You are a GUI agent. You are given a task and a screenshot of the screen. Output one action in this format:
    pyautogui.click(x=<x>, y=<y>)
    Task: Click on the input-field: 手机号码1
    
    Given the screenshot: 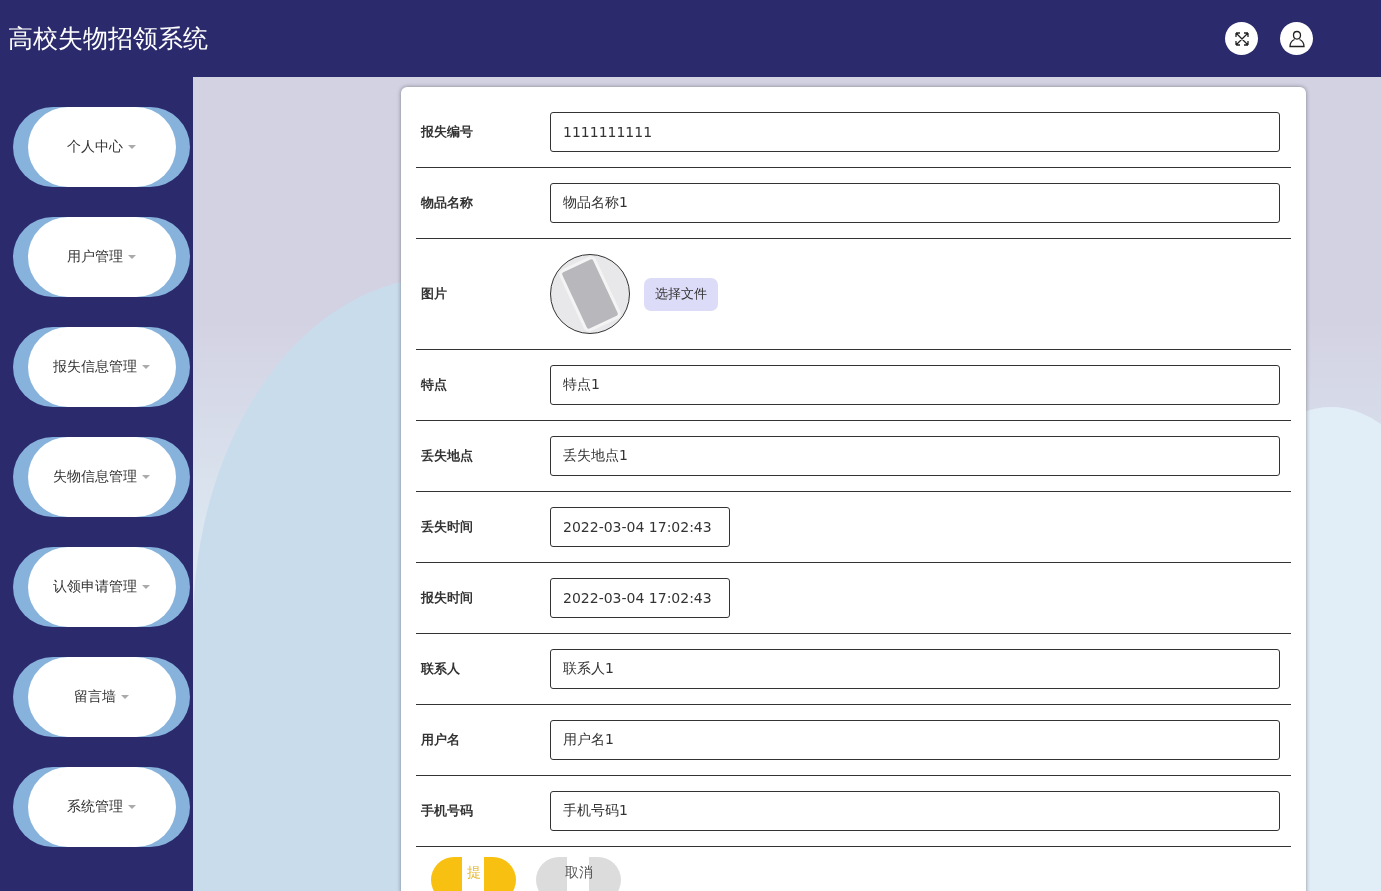 What is the action you would take?
    pyautogui.click(x=915, y=811)
    